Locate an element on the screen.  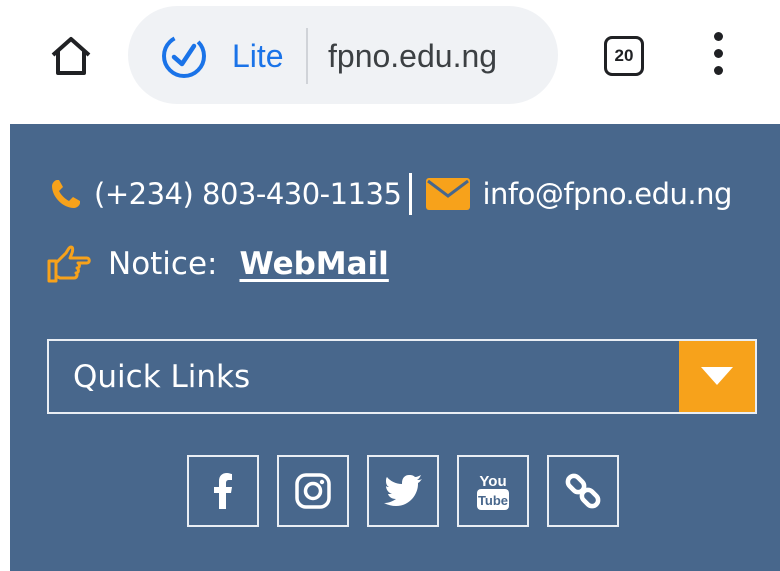
chevron-down-icon is located at coordinates (717, 375).